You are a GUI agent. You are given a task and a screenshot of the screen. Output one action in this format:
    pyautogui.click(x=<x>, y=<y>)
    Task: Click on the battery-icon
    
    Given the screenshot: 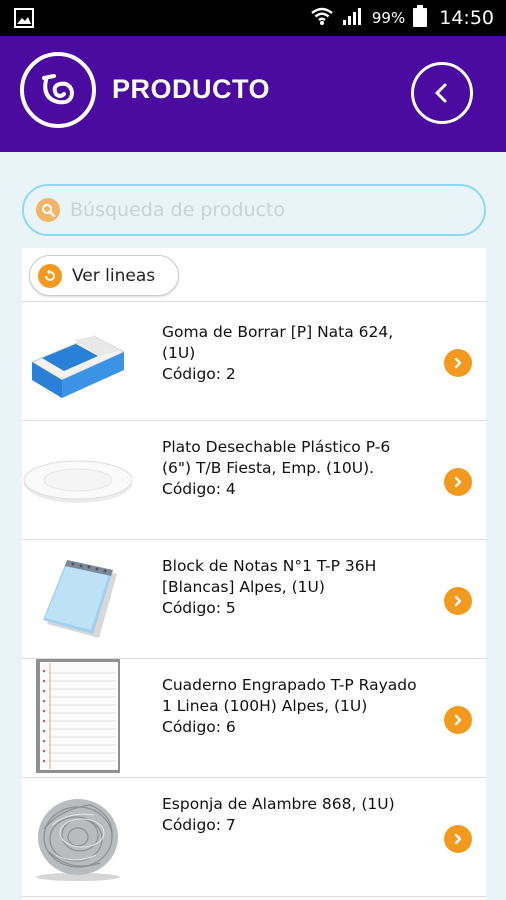 What is the action you would take?
    pyautogui.click(x=420, y=18)
    